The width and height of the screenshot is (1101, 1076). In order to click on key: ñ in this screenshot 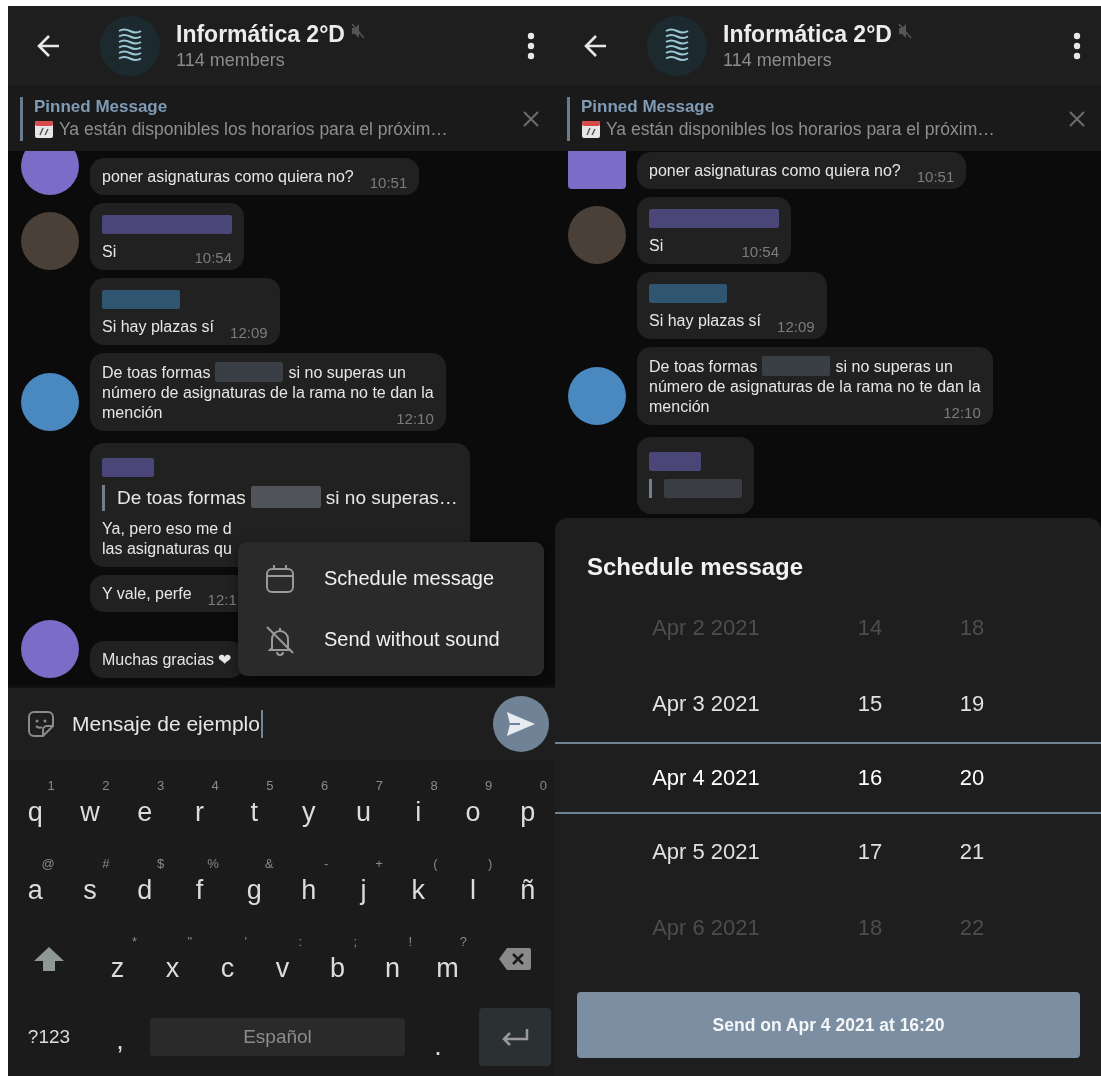, I will do `click(527, 881)`.